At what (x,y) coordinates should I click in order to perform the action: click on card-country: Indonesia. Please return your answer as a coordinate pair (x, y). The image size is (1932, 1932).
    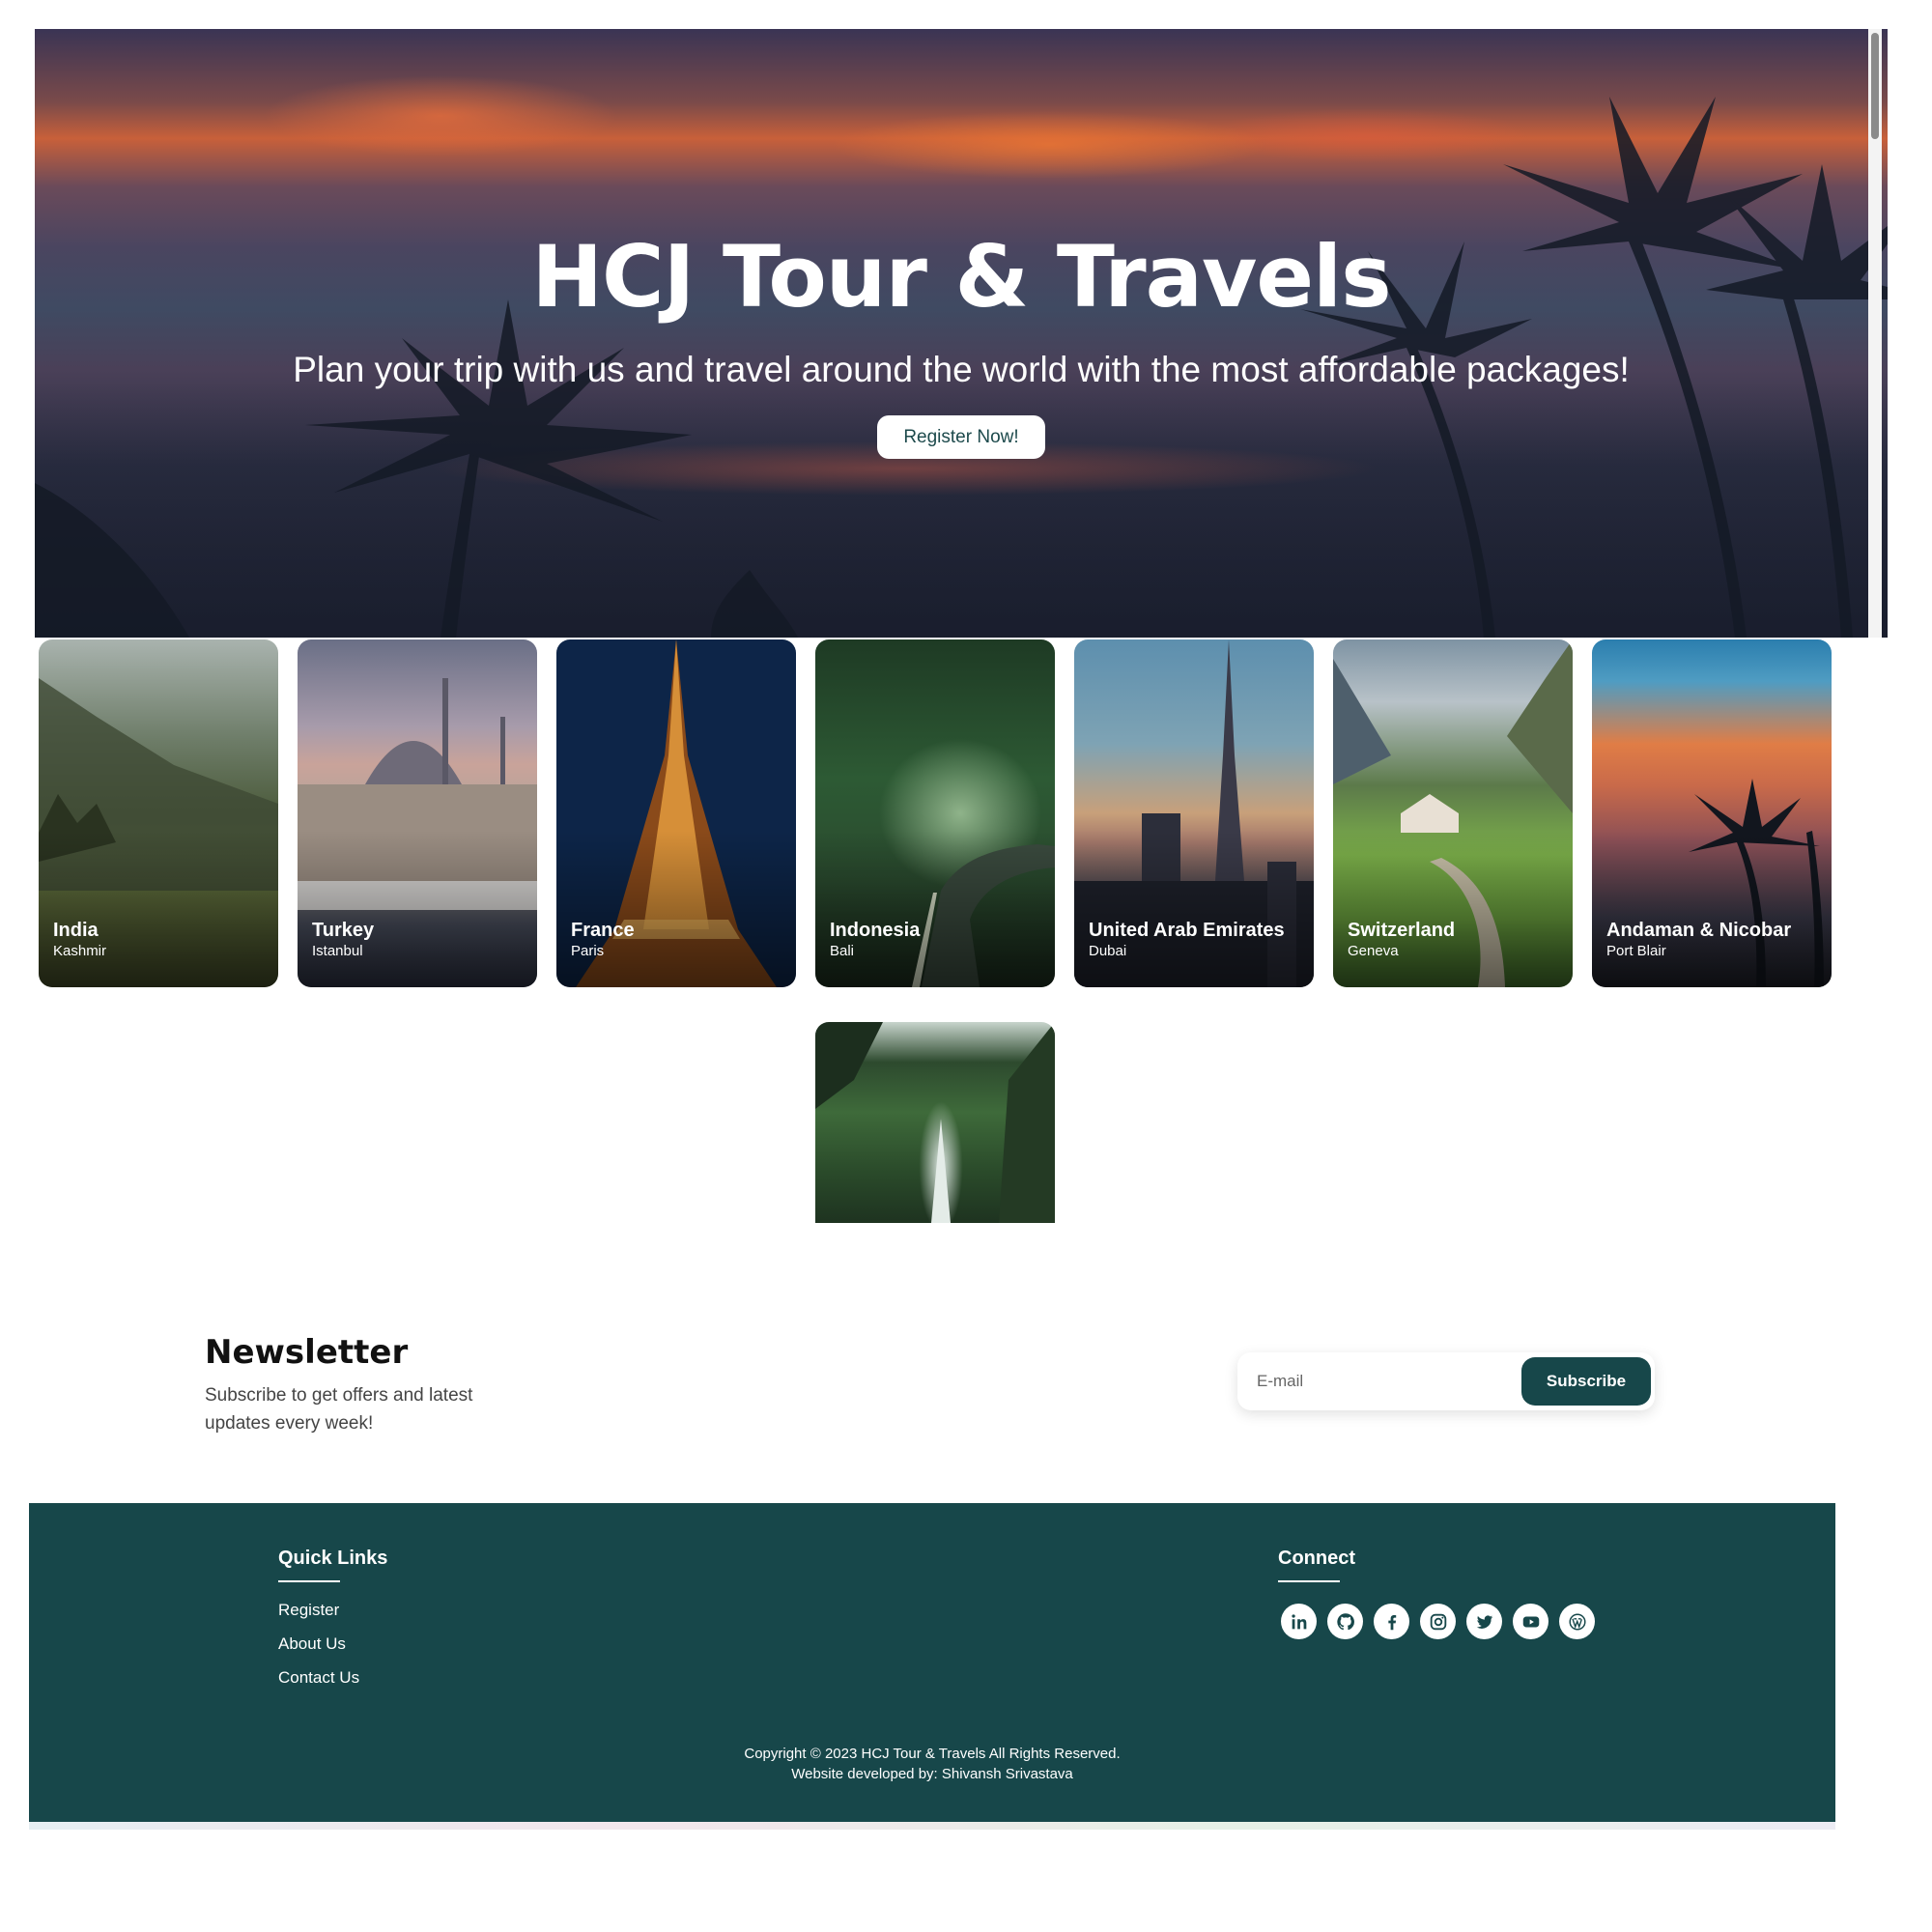
    Looking at the image, I should click on (875, 930).